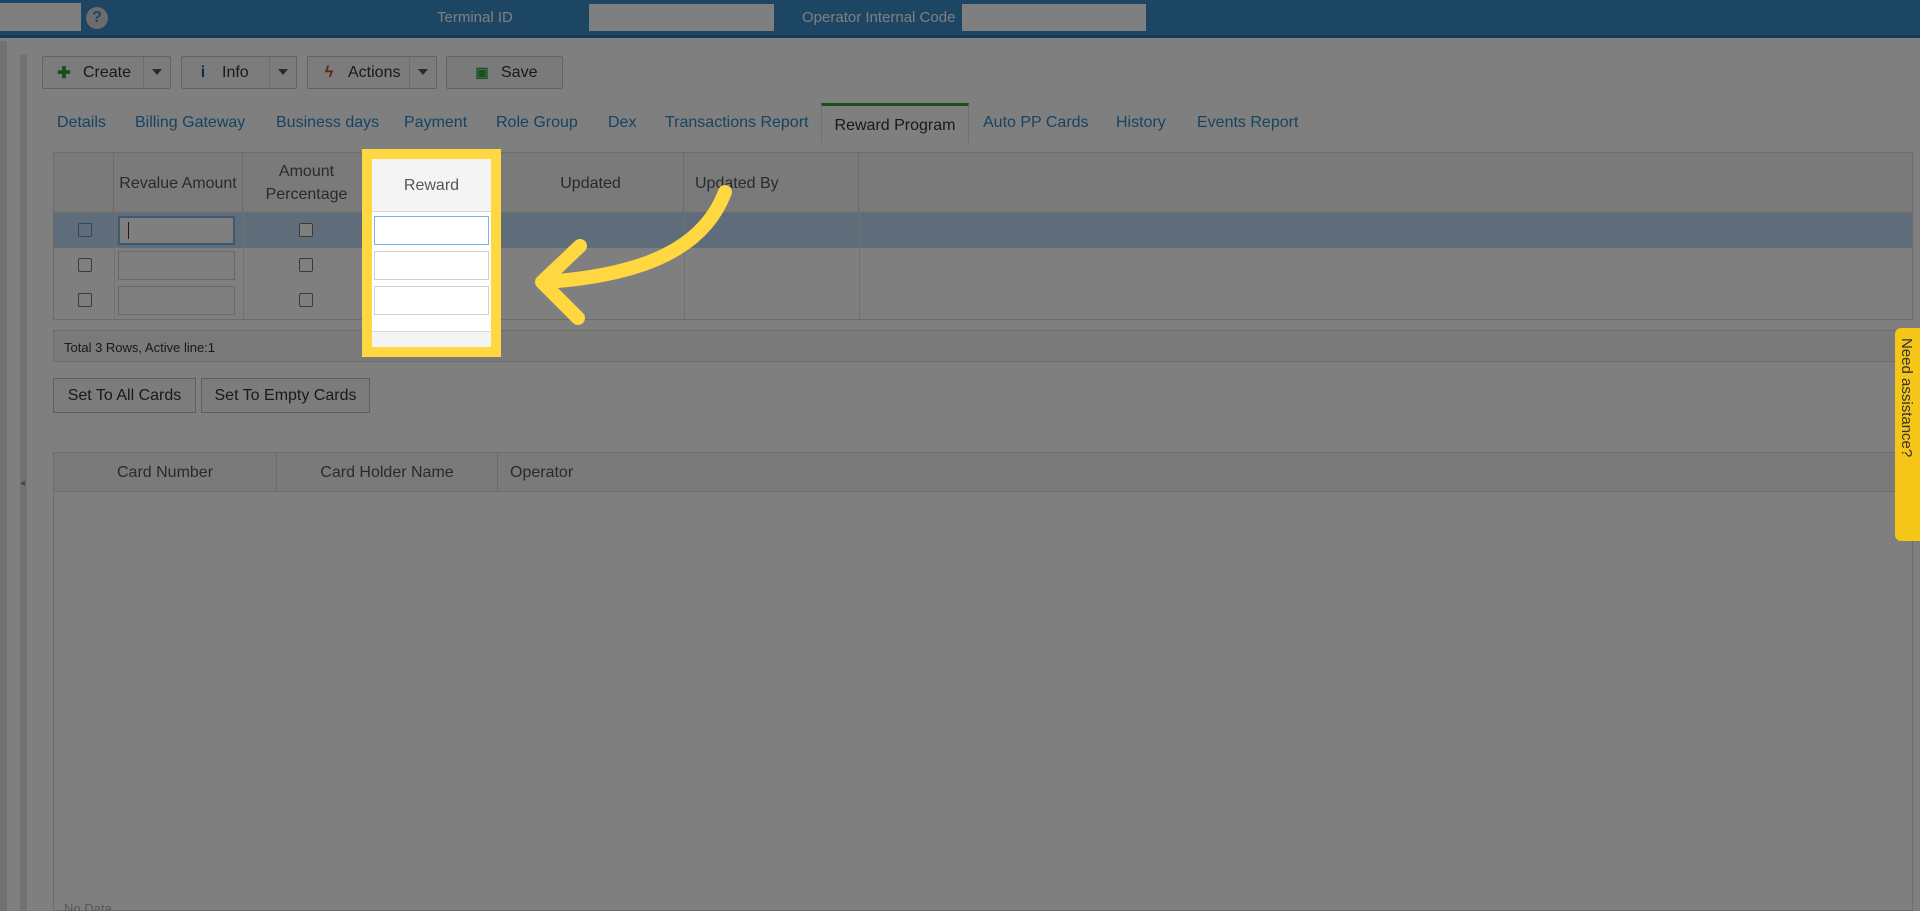  I want to click on arrow-icon, so click(633, 255).